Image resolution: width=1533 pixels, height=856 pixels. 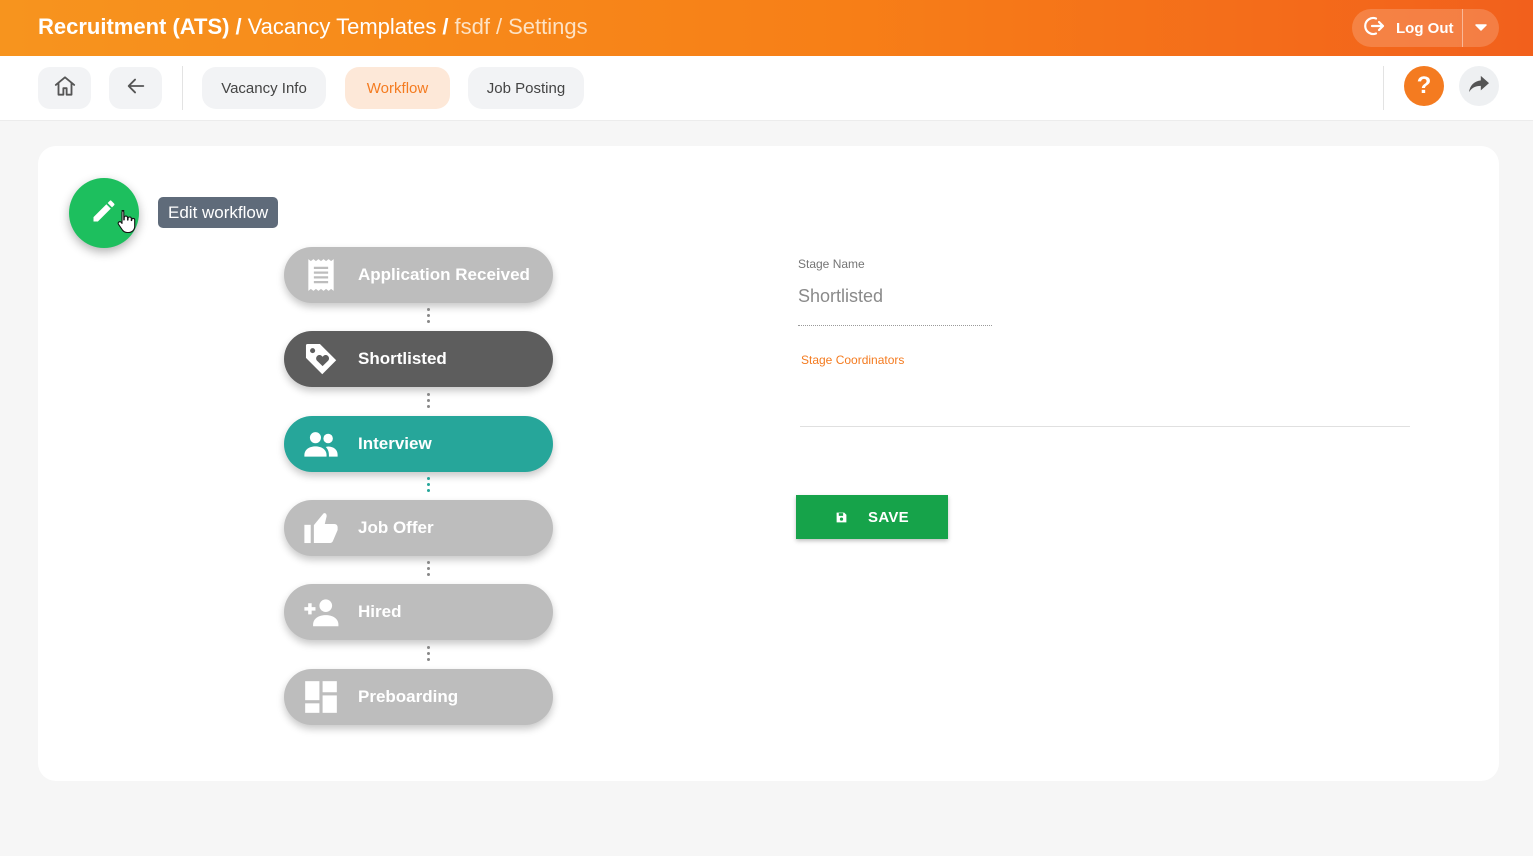 I want to click on stage-label: Hired, so click(x=380, y=611).